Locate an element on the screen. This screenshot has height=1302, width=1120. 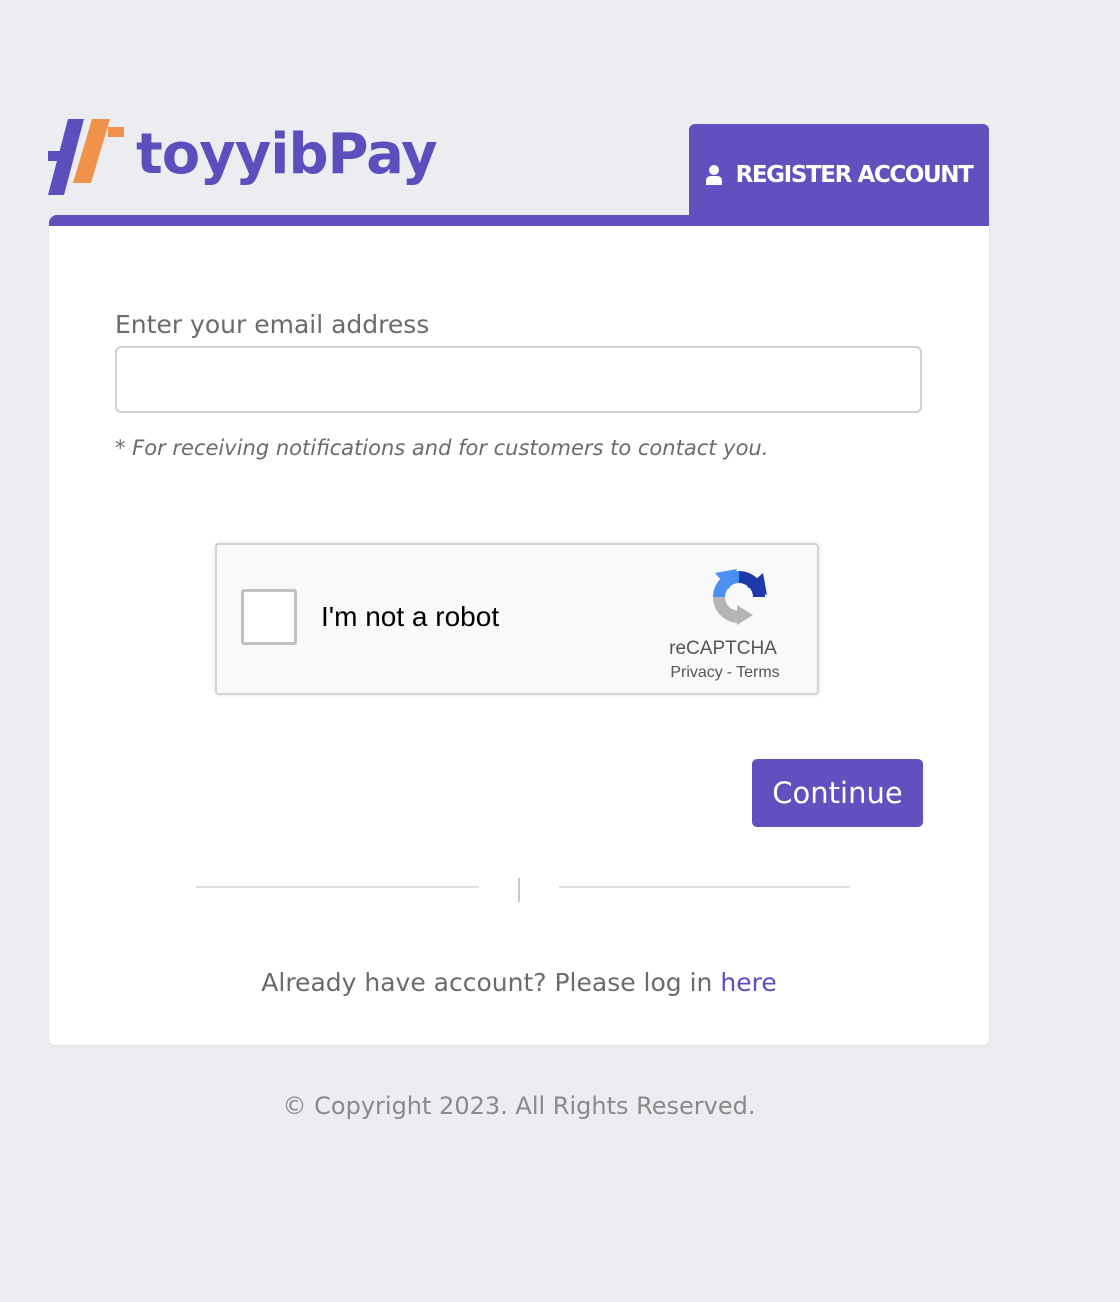
copyright-text: © Copyright 2023. All Rights Reserved. is located at coordinates (519, 1106).